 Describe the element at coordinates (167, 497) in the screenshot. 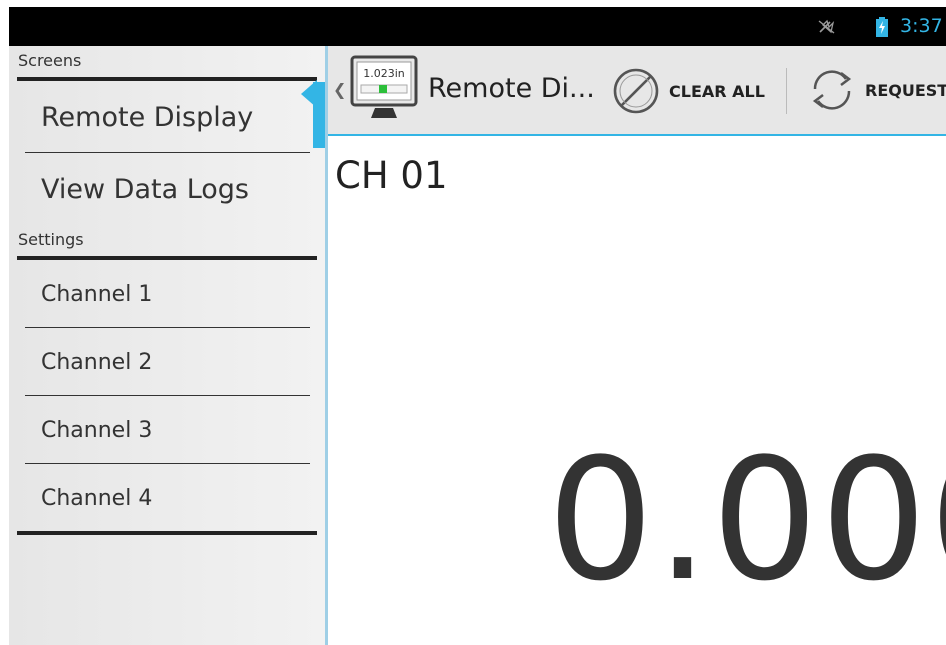

I see `drawer-item-channel-4: Channel 4` at that location.